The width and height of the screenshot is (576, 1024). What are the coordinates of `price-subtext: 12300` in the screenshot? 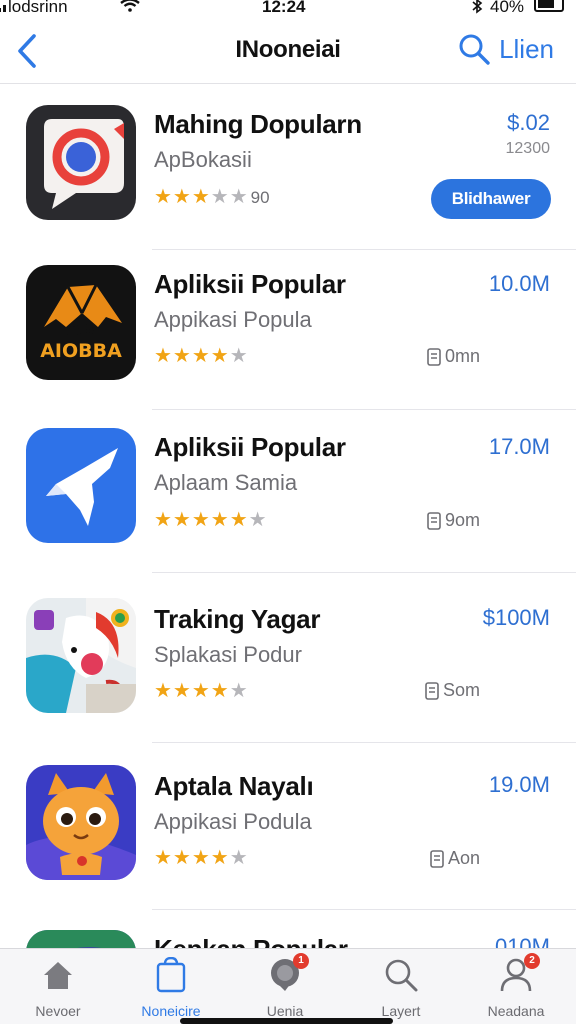 It's located at (528, 148).